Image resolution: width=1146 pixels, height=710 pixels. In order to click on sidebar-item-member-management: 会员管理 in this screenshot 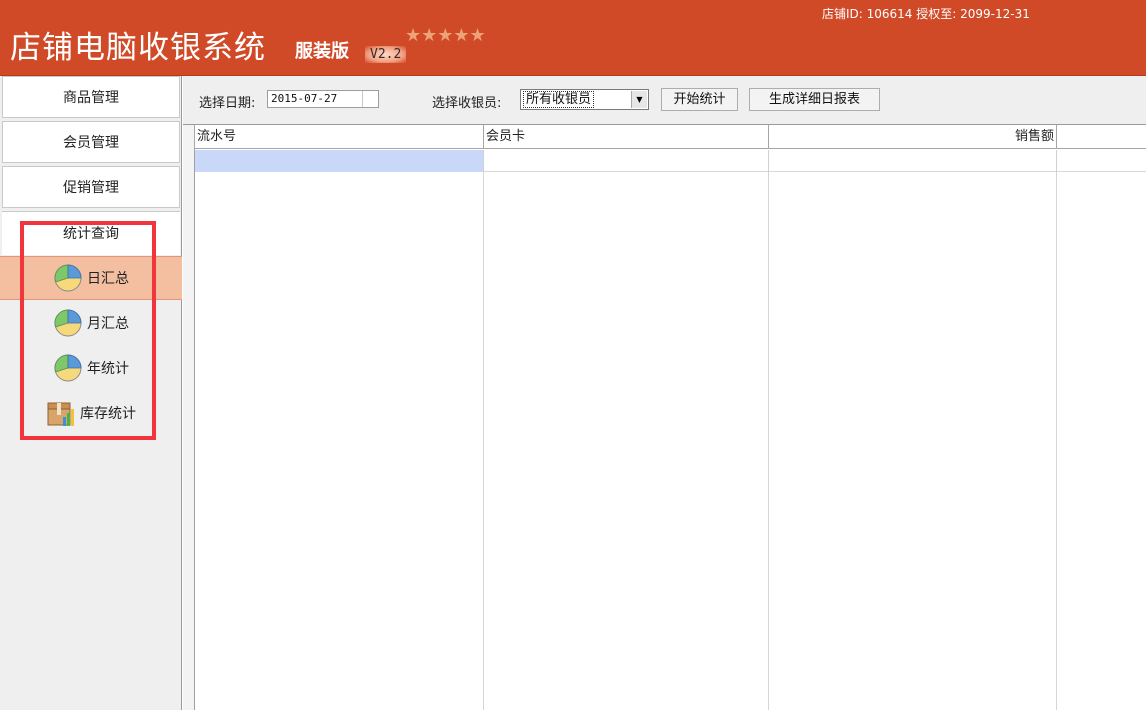, I will do `click(91, 142)`.